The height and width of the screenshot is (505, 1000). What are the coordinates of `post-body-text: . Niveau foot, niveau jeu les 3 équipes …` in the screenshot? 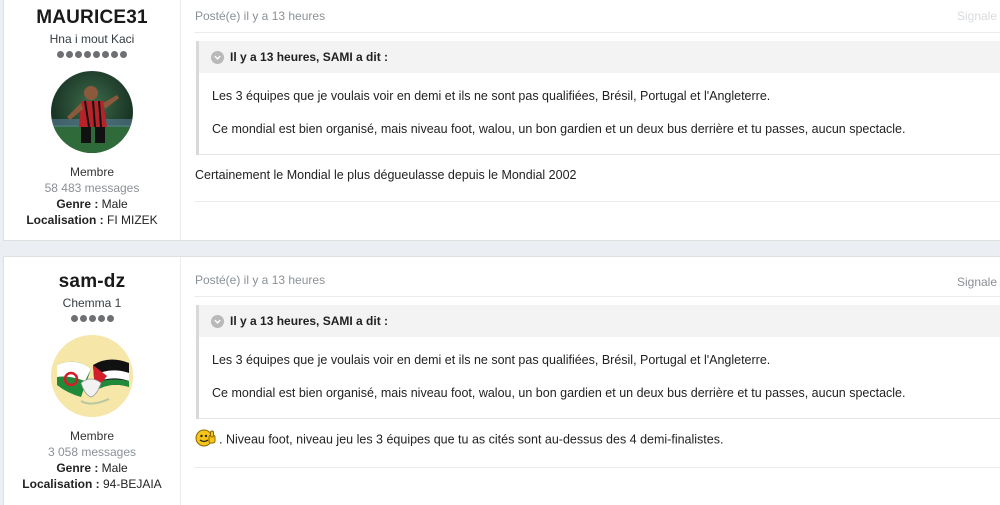 It's located at (471, 439).